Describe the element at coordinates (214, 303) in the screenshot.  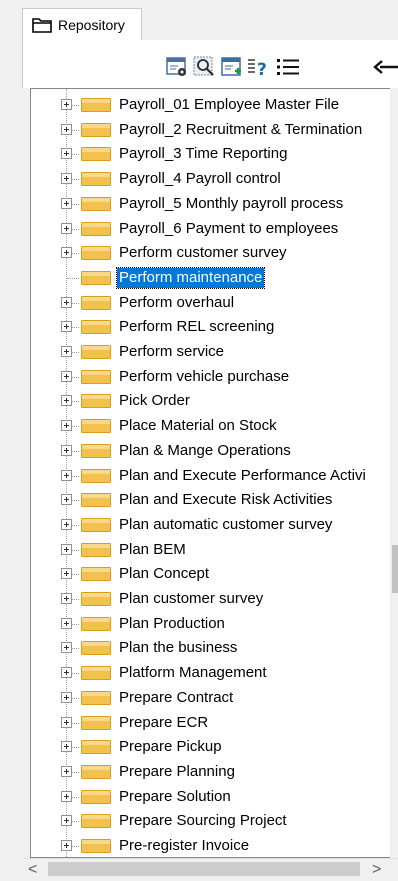
I see `tree-item: Perform overhaul` at that location.